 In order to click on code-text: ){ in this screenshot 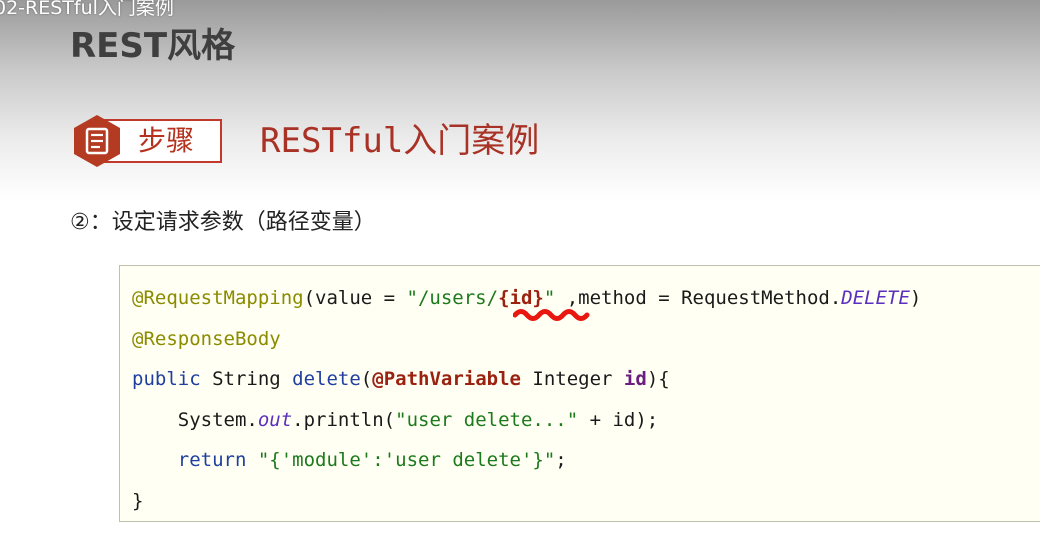, I will do `click(658, 379)`.